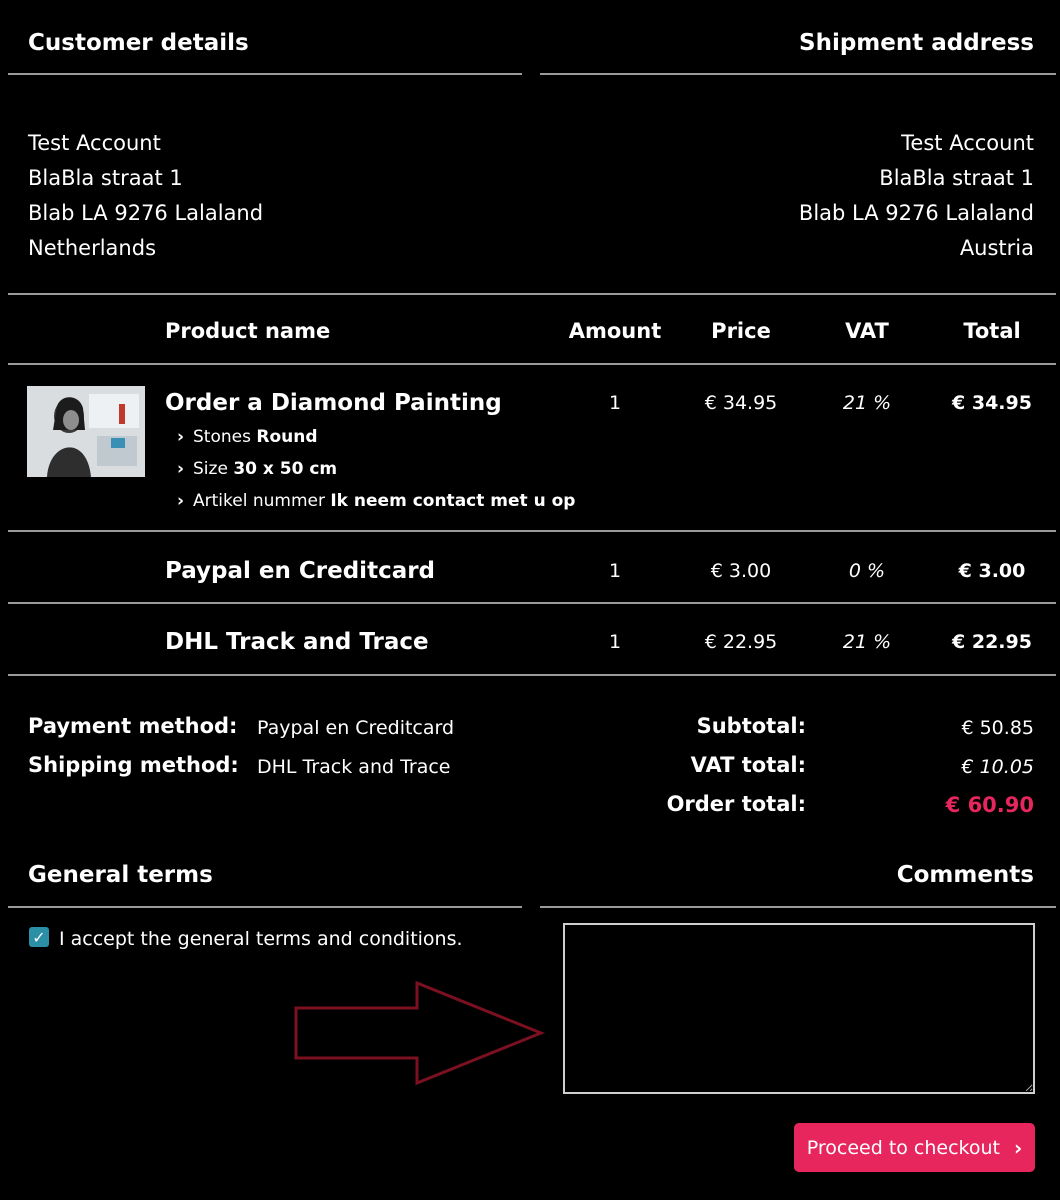 Image resolution: width=1060 pixels, height=1200 pixels. What do you see at coordinates (867, 331) in the screenshot?
I see `column-header-vat: VAT` at bounding box center [867, 331].